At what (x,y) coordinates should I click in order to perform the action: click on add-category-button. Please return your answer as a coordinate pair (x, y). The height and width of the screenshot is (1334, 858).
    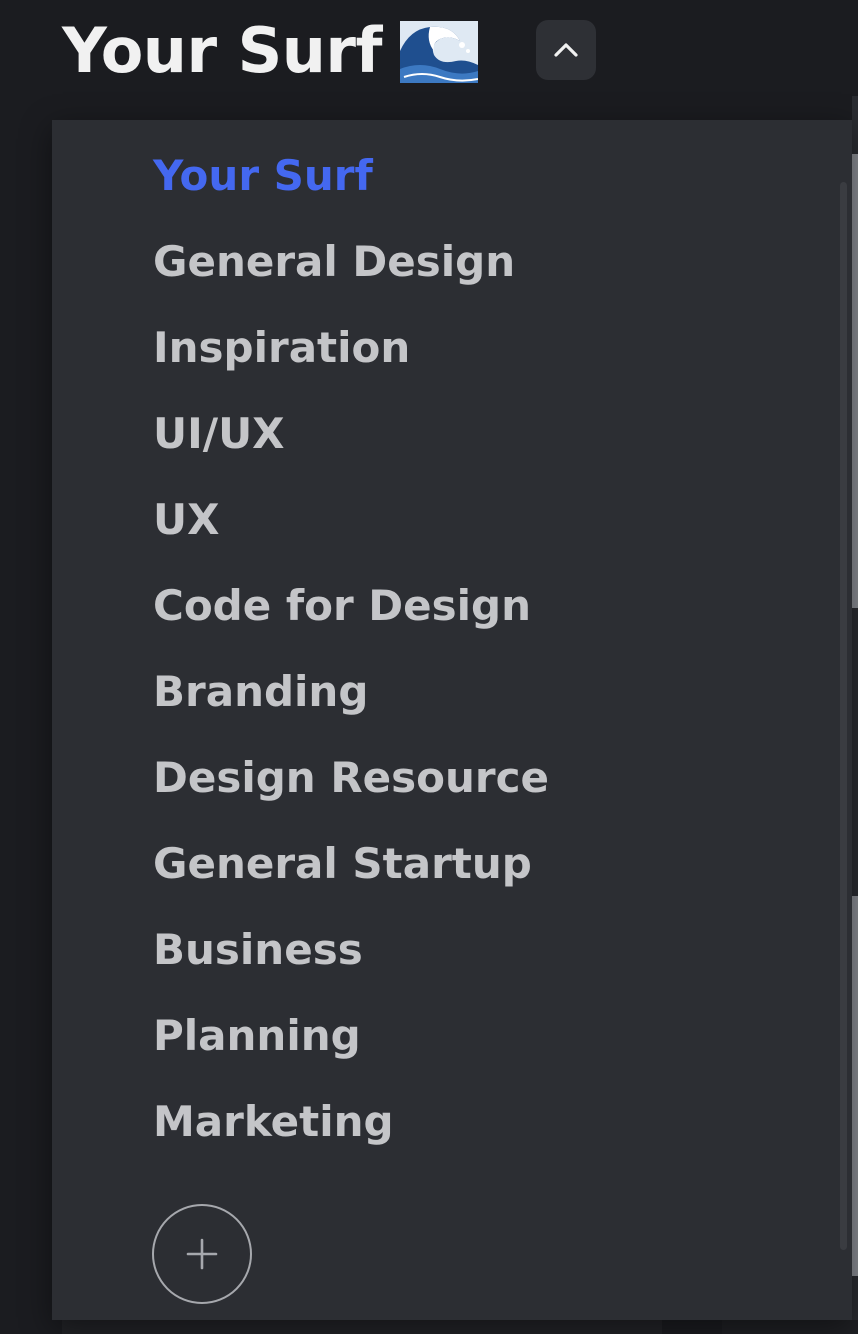
    Looking at the image, I should click on (202, 1254).